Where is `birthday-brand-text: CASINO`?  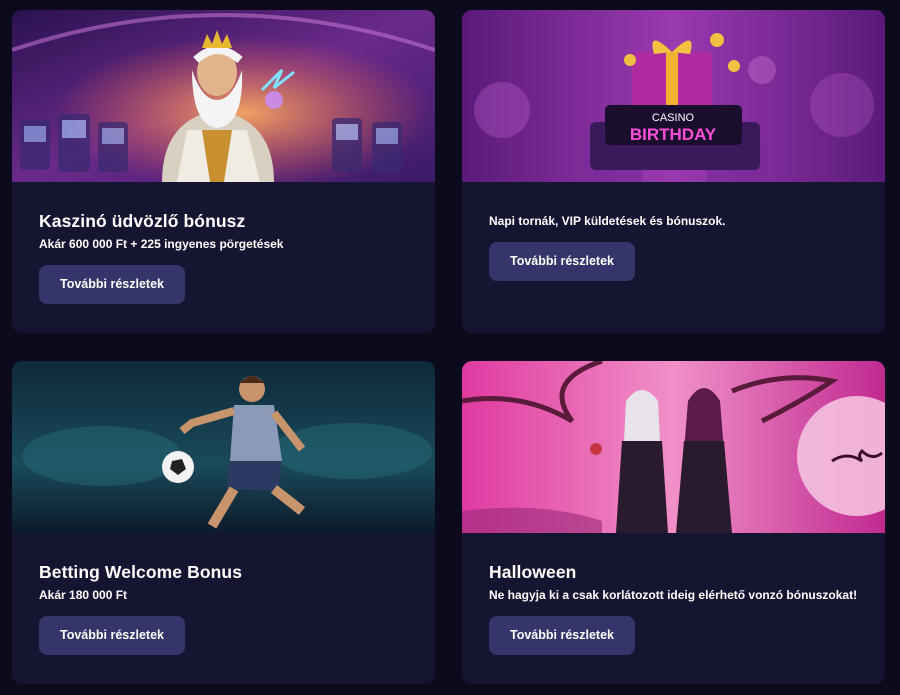 birthday-brand-text: CASINO is located at coordinates (673, 118).